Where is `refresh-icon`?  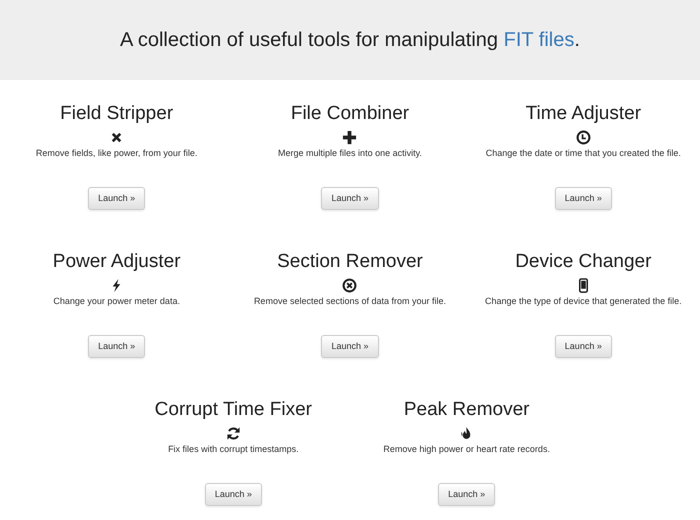
refresh-icon is located at coordinates (233, 433).